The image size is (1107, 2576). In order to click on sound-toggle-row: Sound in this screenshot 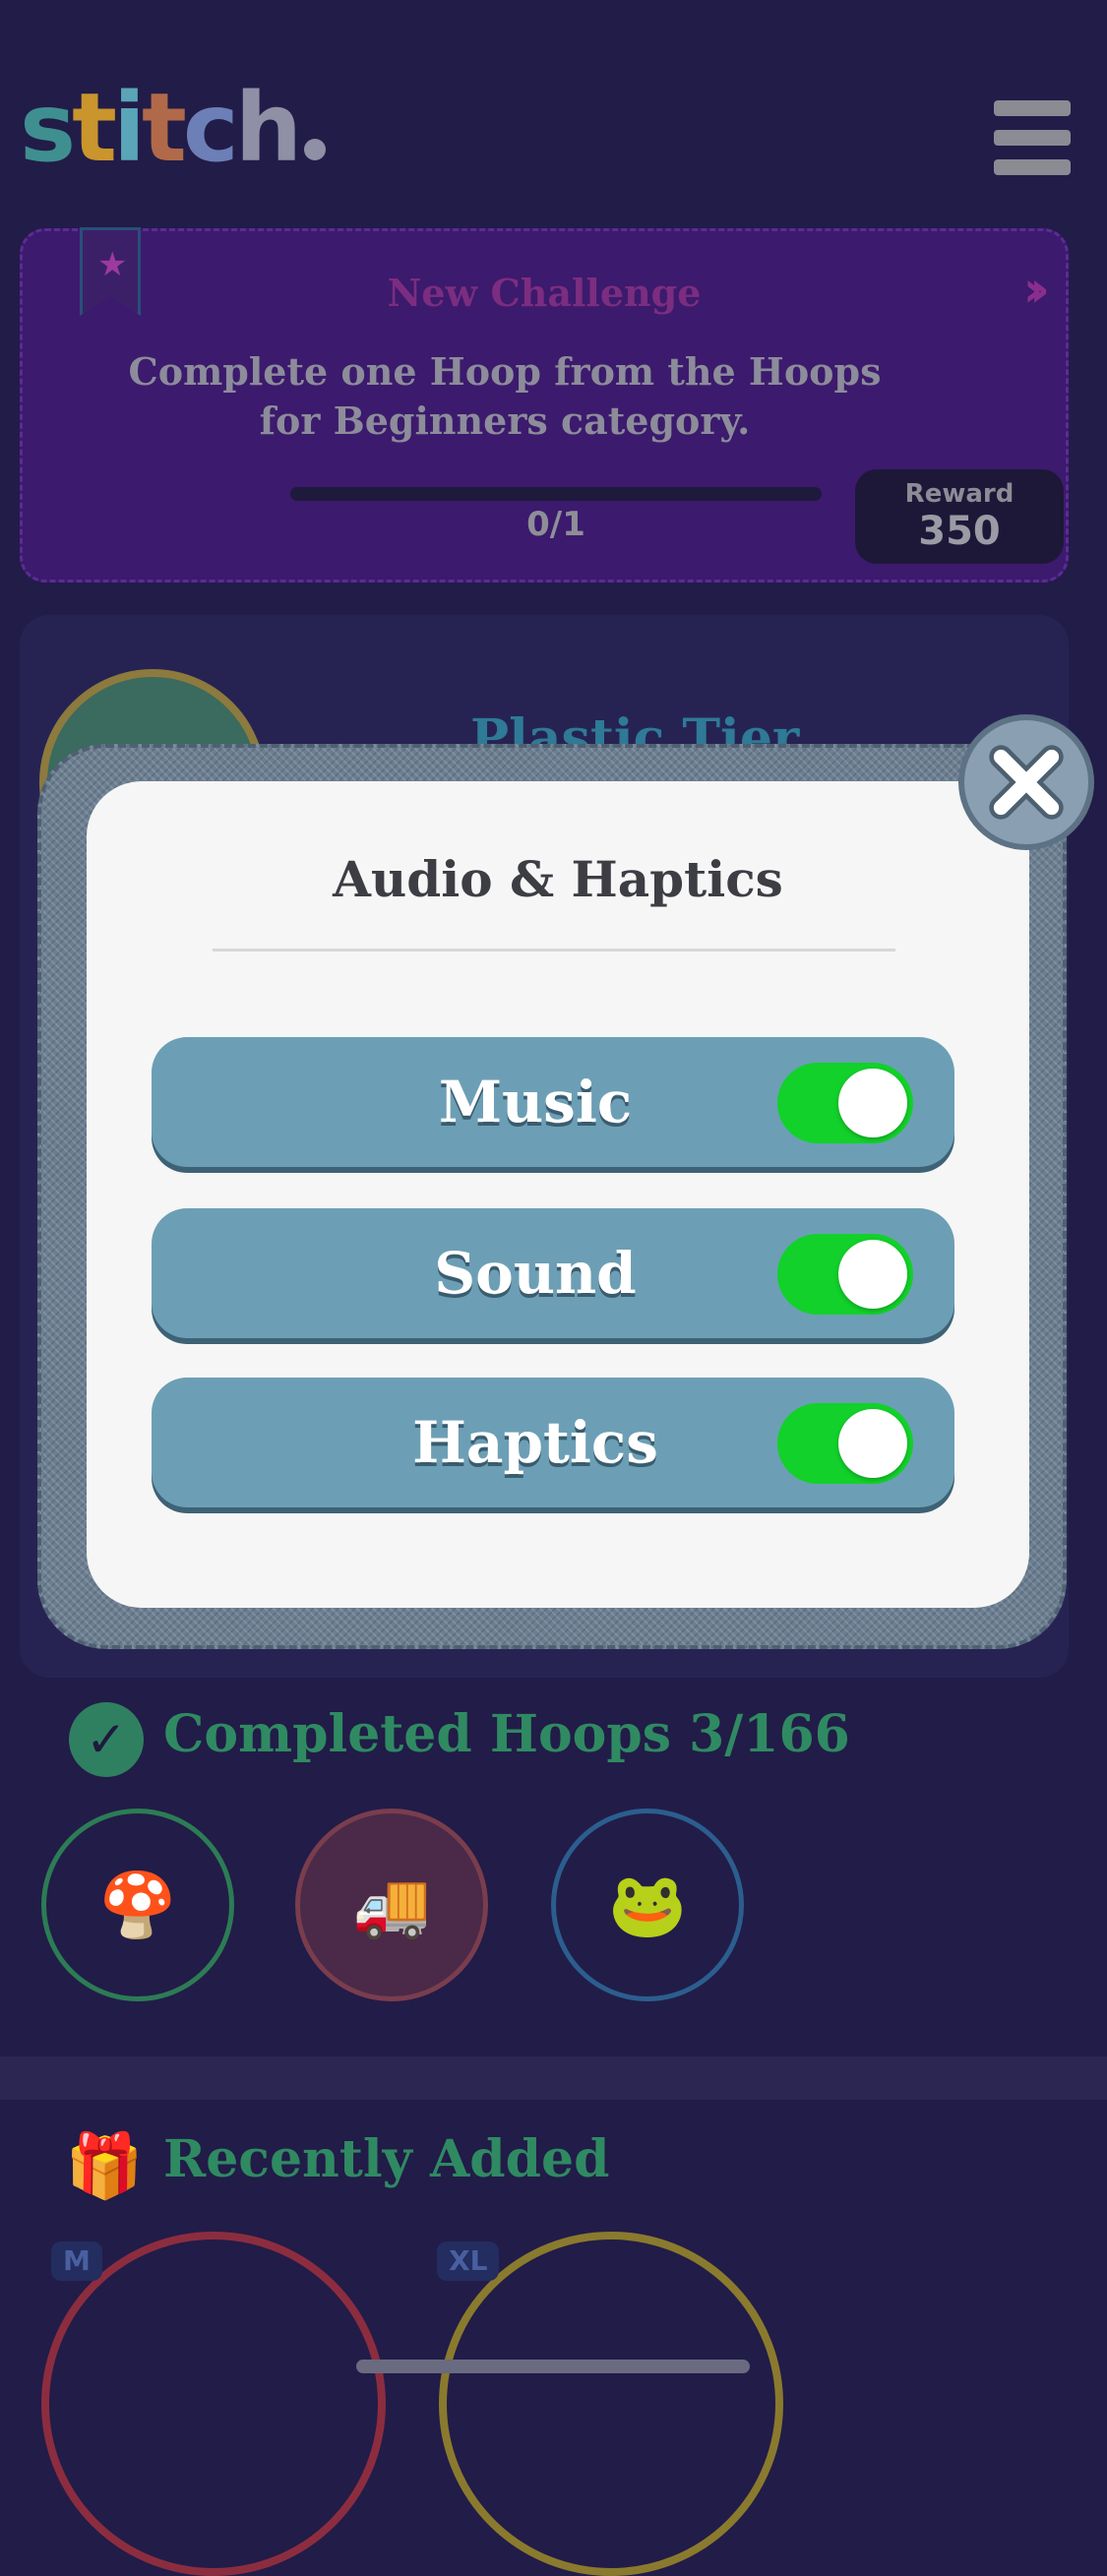, I will do `click(553, 1273)`.